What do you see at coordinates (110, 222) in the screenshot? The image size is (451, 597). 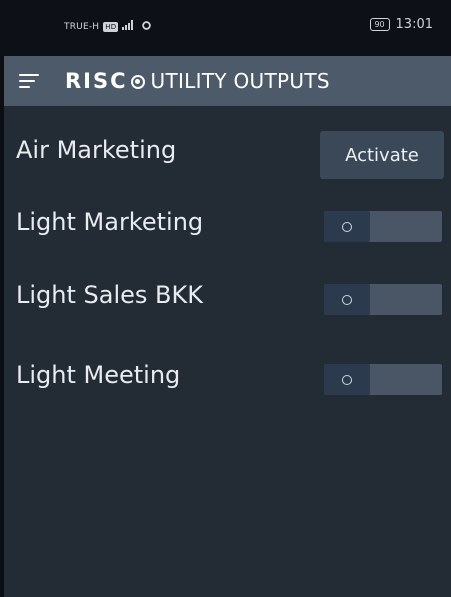 I see `output-label: Light Marketing` at bounding box center [110, 222].